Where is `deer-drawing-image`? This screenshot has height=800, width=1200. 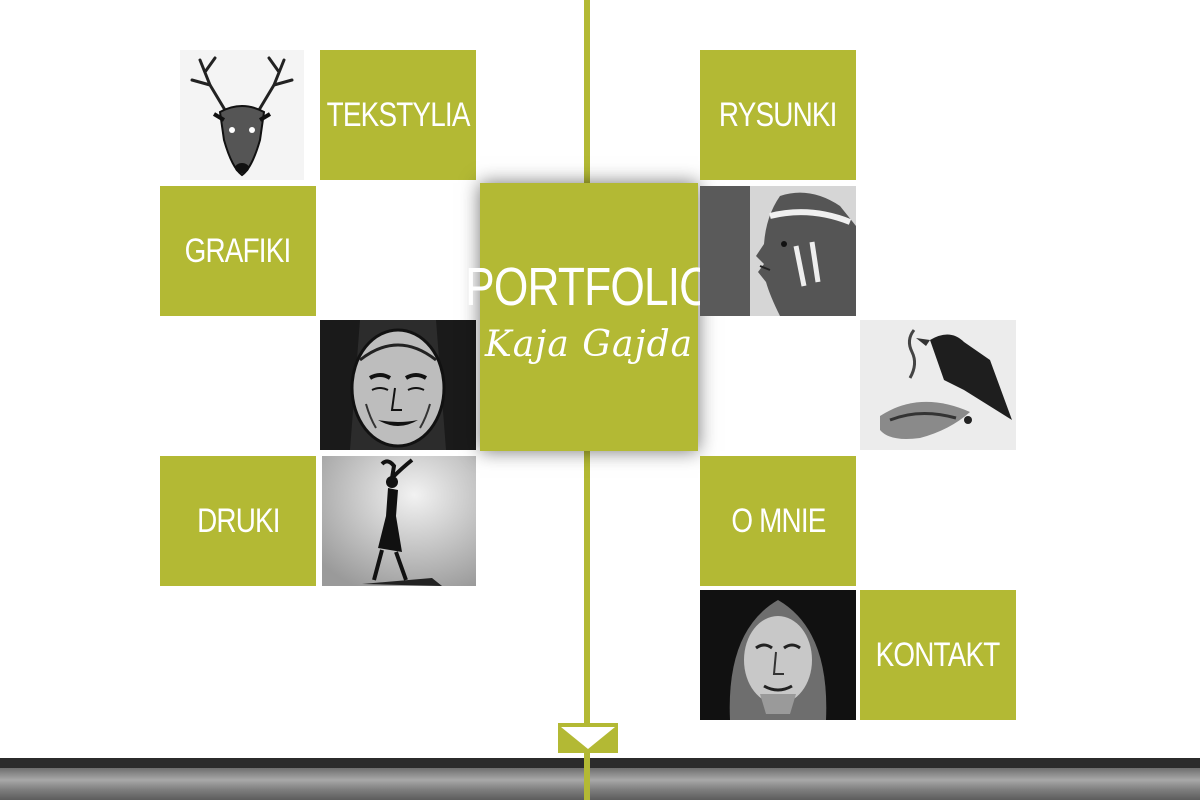
deer-drawing-image is located at coordinates (242, 115).